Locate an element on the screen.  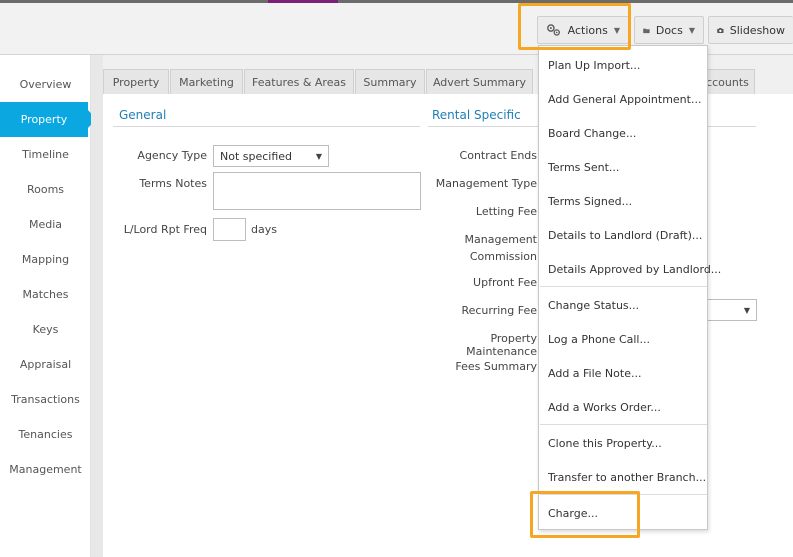
sidebar-item-management: Management is located at coordinates (45, 469).